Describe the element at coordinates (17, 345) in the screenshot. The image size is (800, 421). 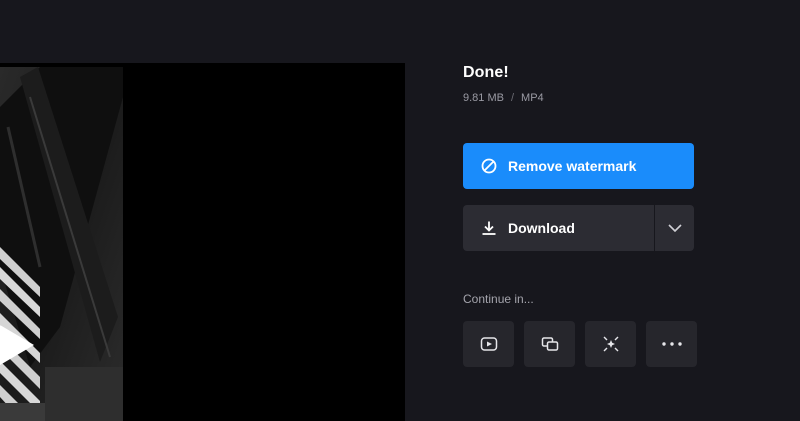
I see `play-icon` at that location.